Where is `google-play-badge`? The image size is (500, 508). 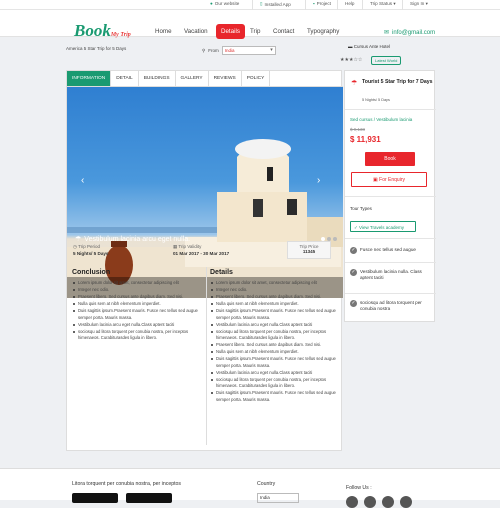
google-play-badge is located at coordinates (95, 498).